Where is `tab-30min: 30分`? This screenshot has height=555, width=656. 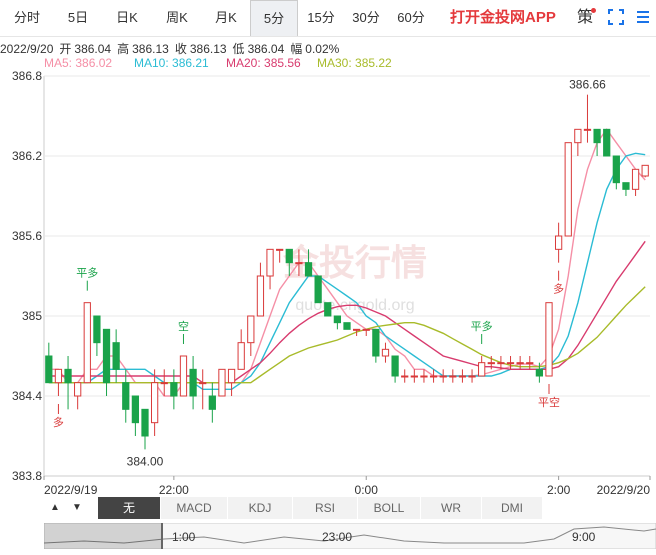 tab-30min: 30分 is located at coordinates (366, 18).